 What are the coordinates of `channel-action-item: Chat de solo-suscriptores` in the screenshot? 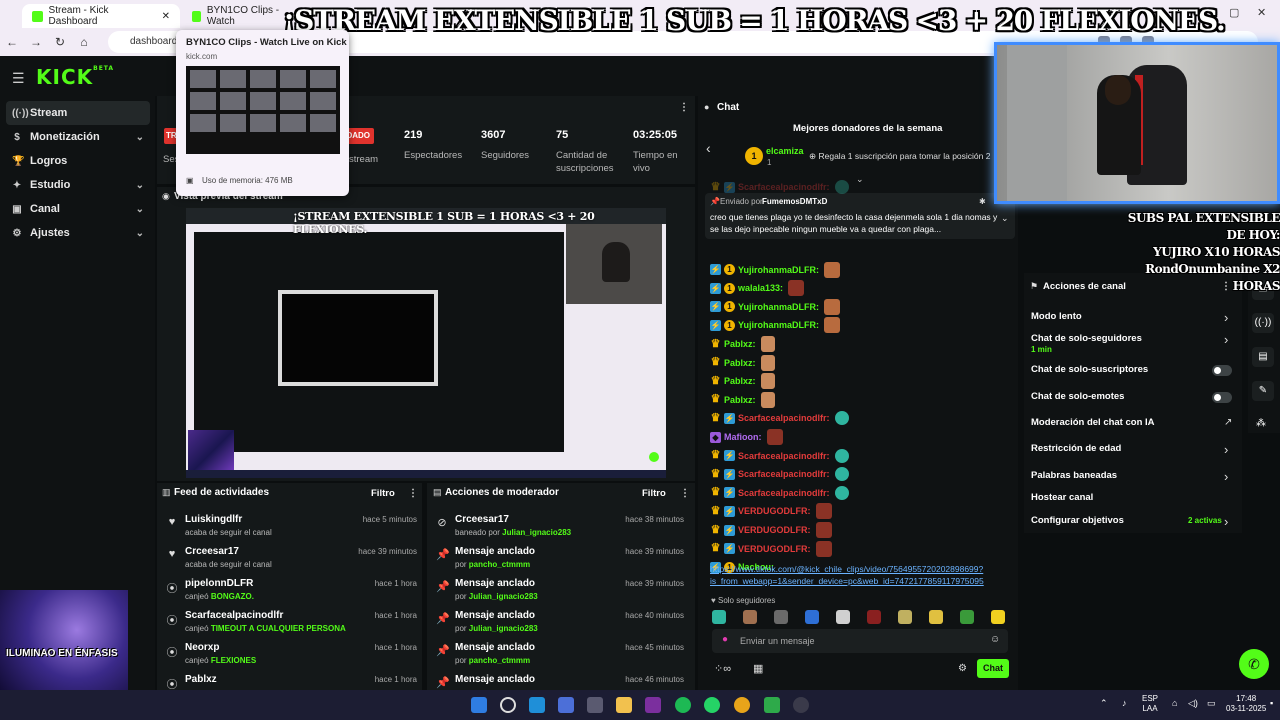 It's located at (1089, 369).